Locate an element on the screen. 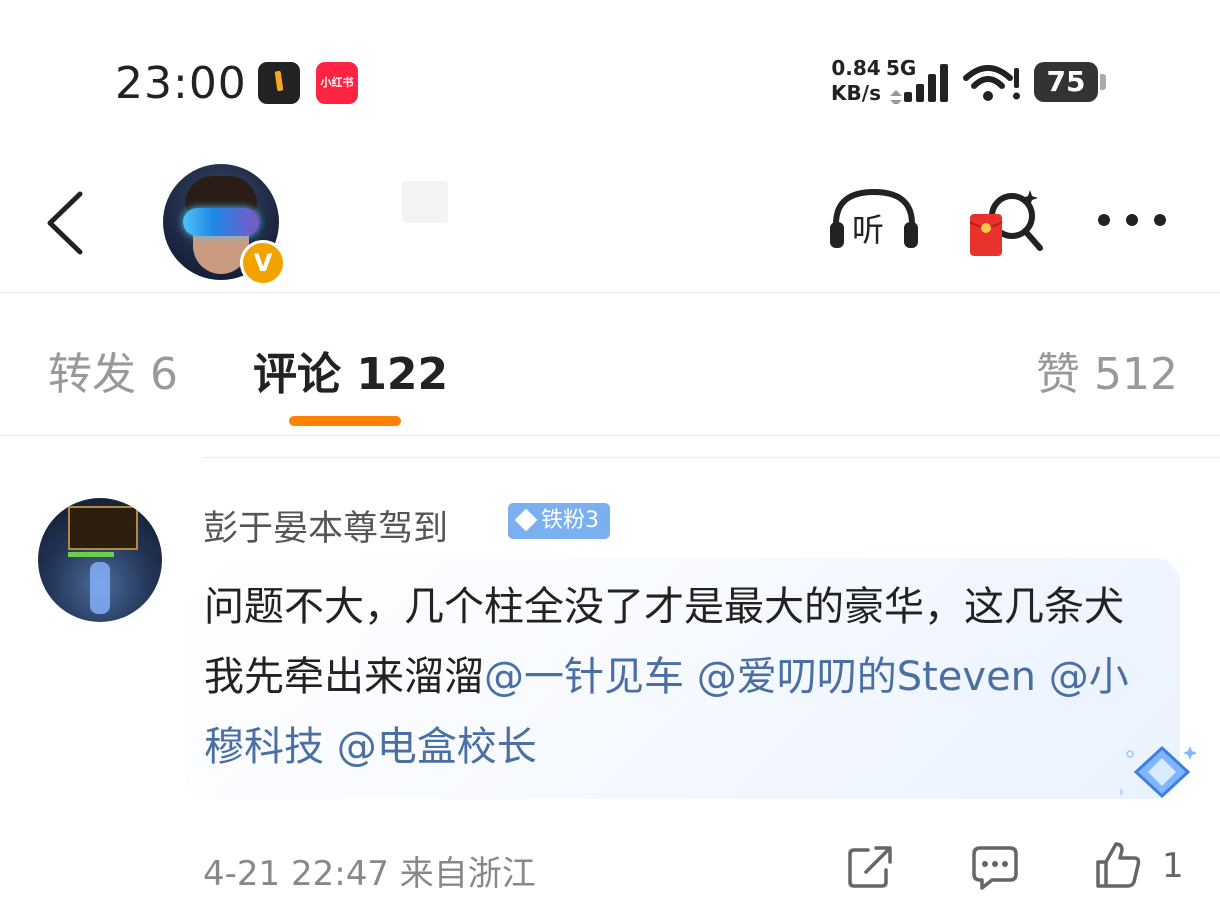 This screenshot has height=920, width=1220. tab-repost: 转发 6 is located at coordinates (113, 370).